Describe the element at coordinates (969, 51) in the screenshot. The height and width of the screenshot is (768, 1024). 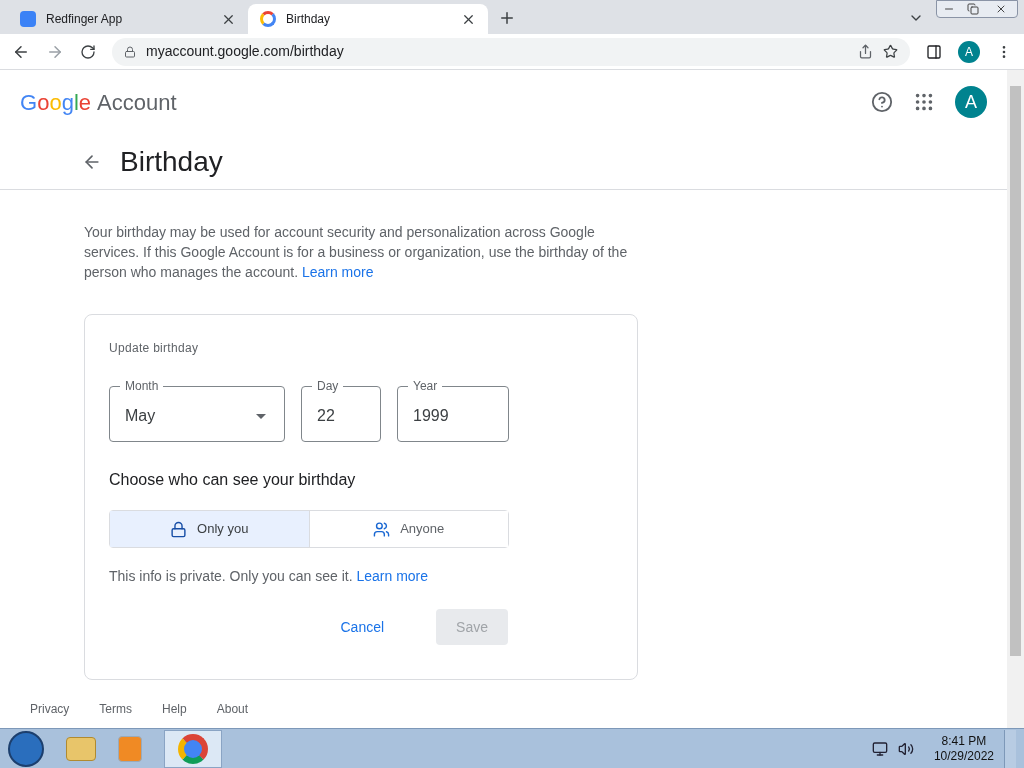
I see `profile-avatar: A` at that location.